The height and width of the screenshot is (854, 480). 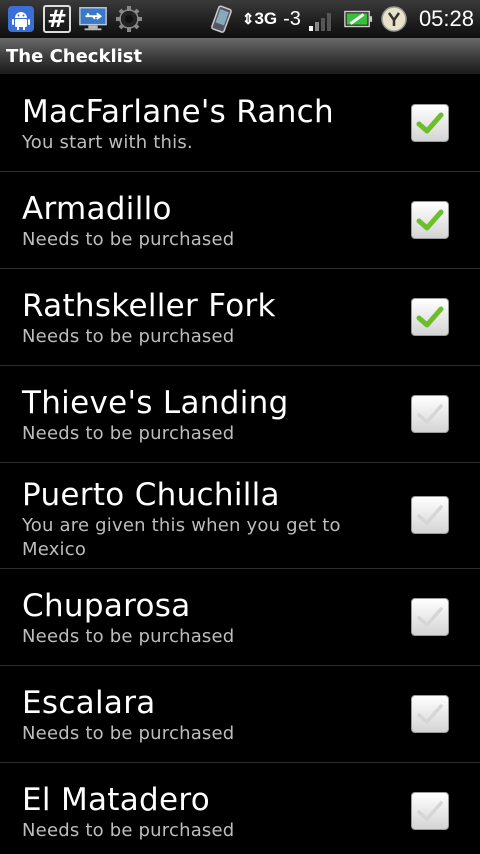 I want to click on list-item: Chuparosa Needs to be purchased, so click(x=240, y=617).